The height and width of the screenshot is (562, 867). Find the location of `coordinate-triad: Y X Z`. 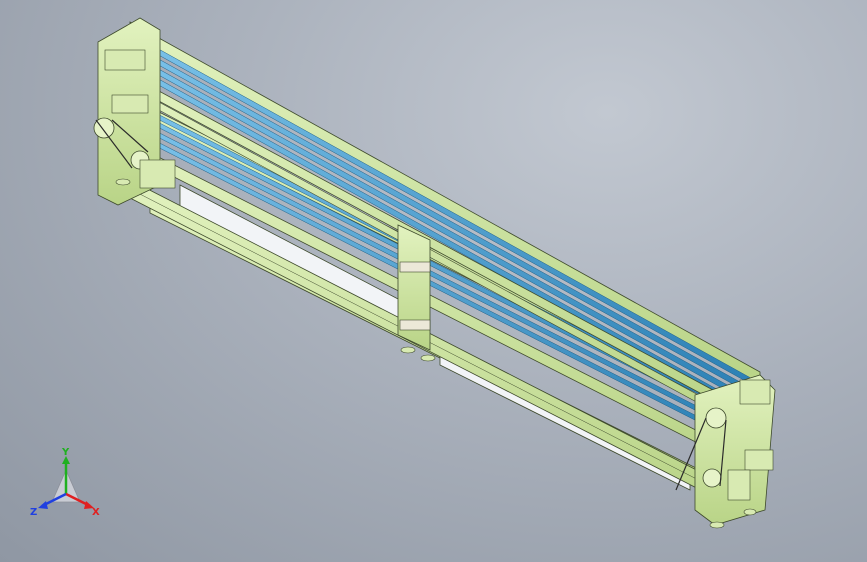

coordinate-triad: Y X Z is located at coordinates (65, 483).